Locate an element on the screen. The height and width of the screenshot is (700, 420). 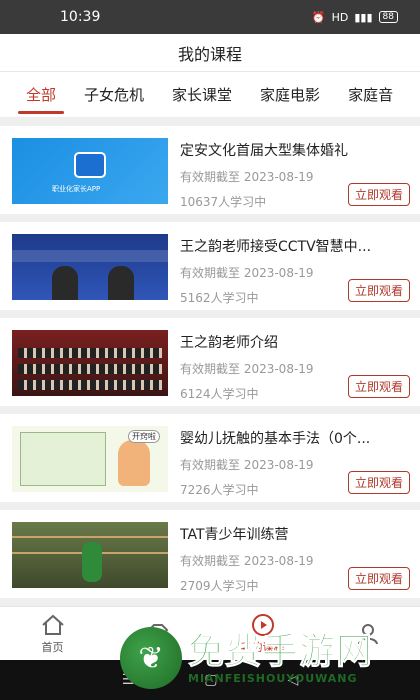
course-card: TAT青少年训练营 有效期截至 2023-08-19 2709人学习中 立即观看 is located at coordinates (210, 554).